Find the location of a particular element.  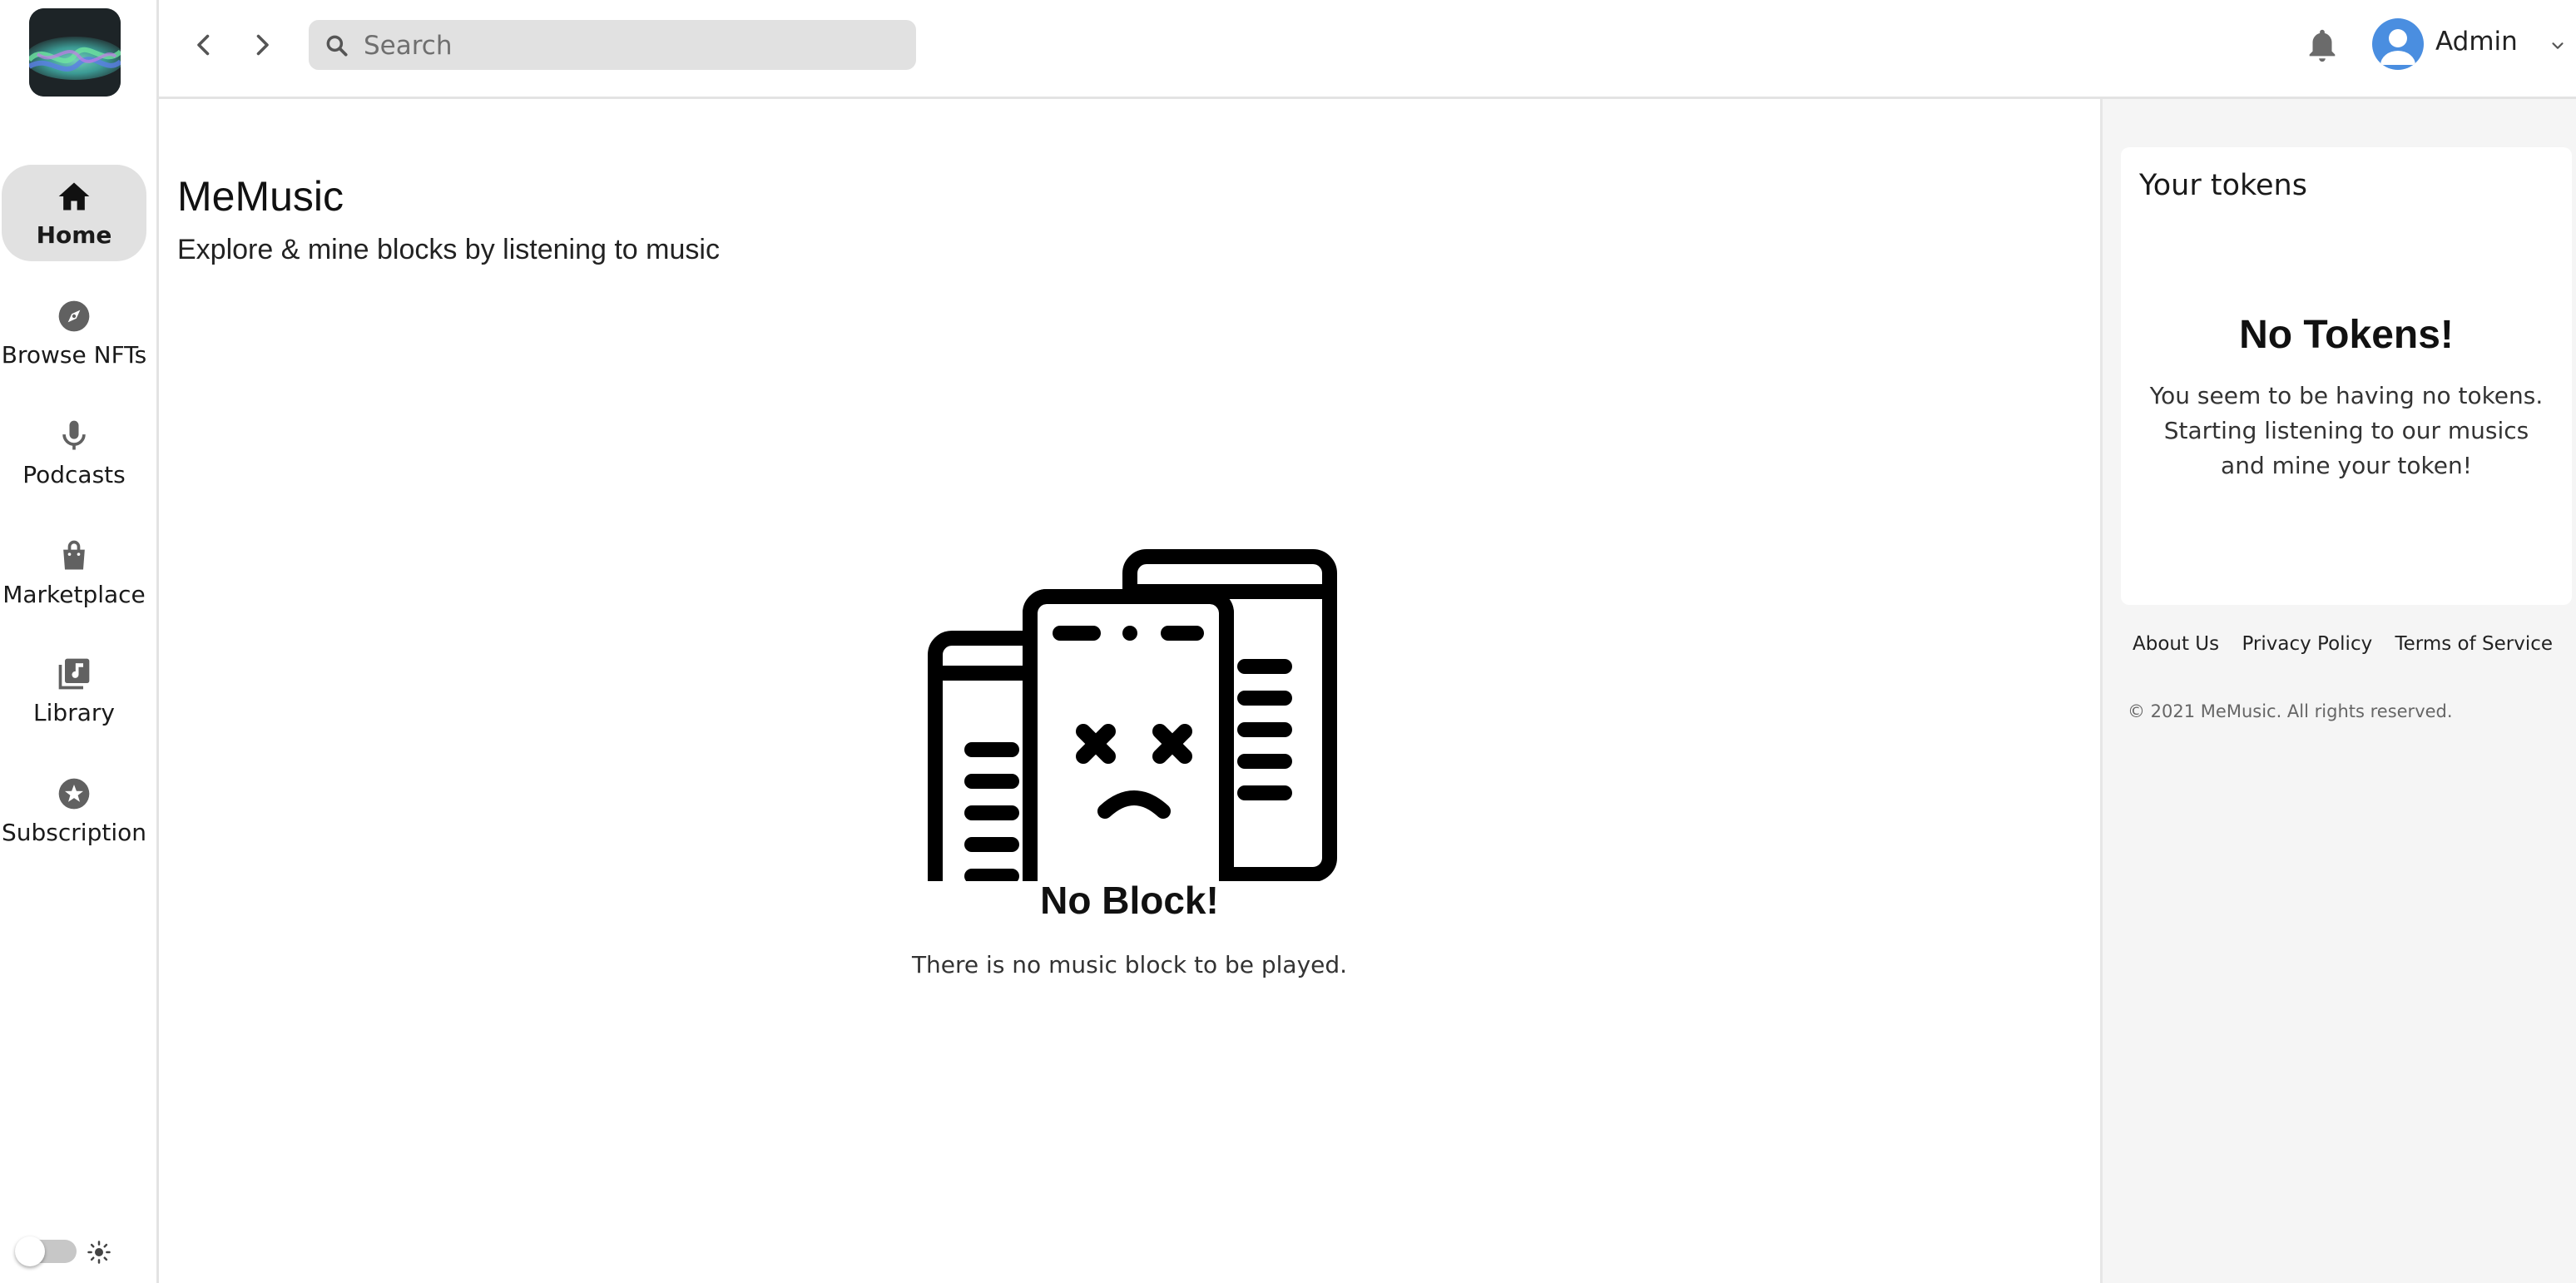

search-bar is located at coordinates (612, 46).